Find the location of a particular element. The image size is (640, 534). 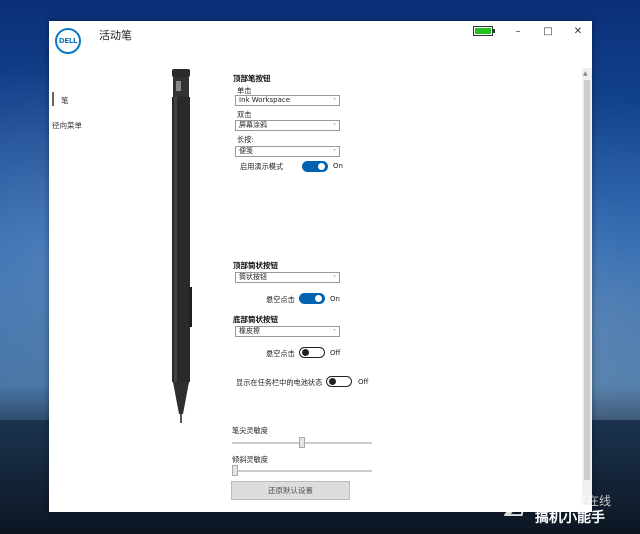

top-barrel-hover-state: On is located at coordinates (335, 299).